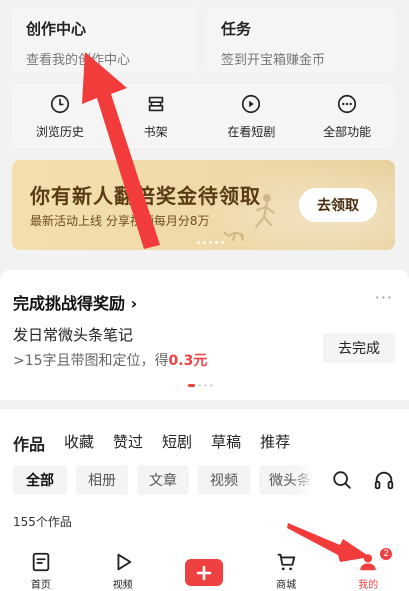 This screenshot has width=409, height=591. I want to click on task-title: 任务, so click(236, 29).